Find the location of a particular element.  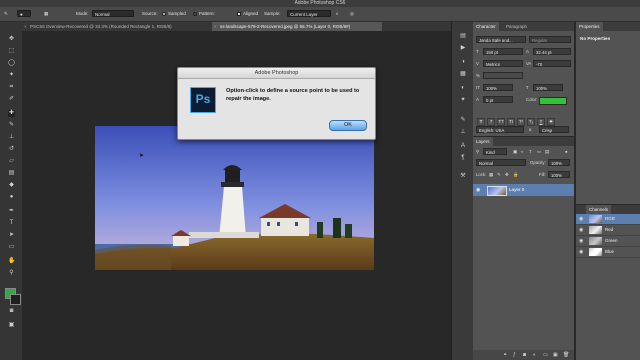

character-panel-icon: A is located at coordinates (463, 146).